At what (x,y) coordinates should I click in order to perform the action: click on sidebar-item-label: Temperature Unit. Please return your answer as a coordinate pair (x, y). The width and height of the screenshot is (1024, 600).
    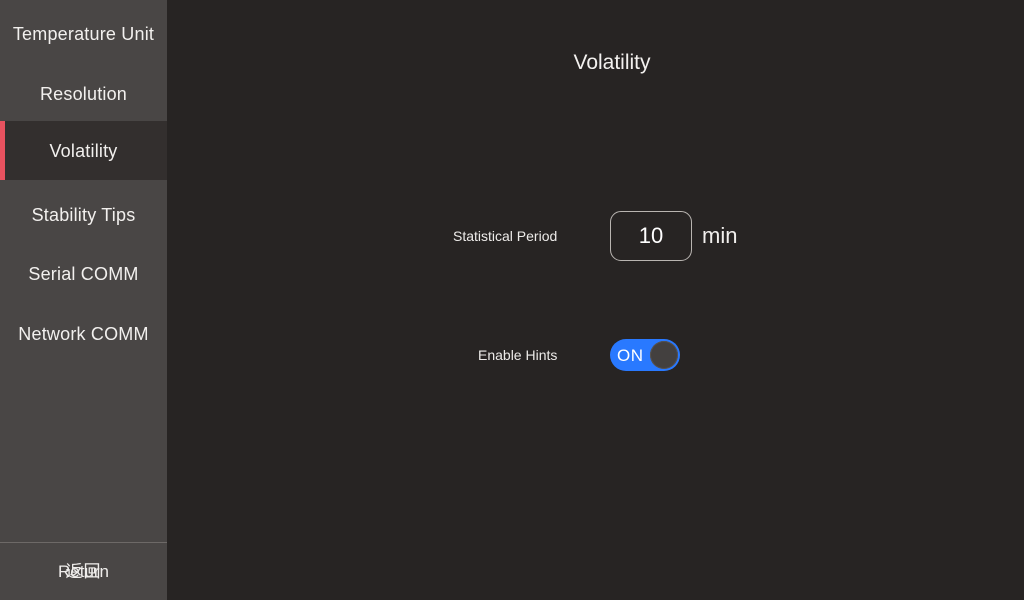
    Looking at the image, I should click on (83, 33).